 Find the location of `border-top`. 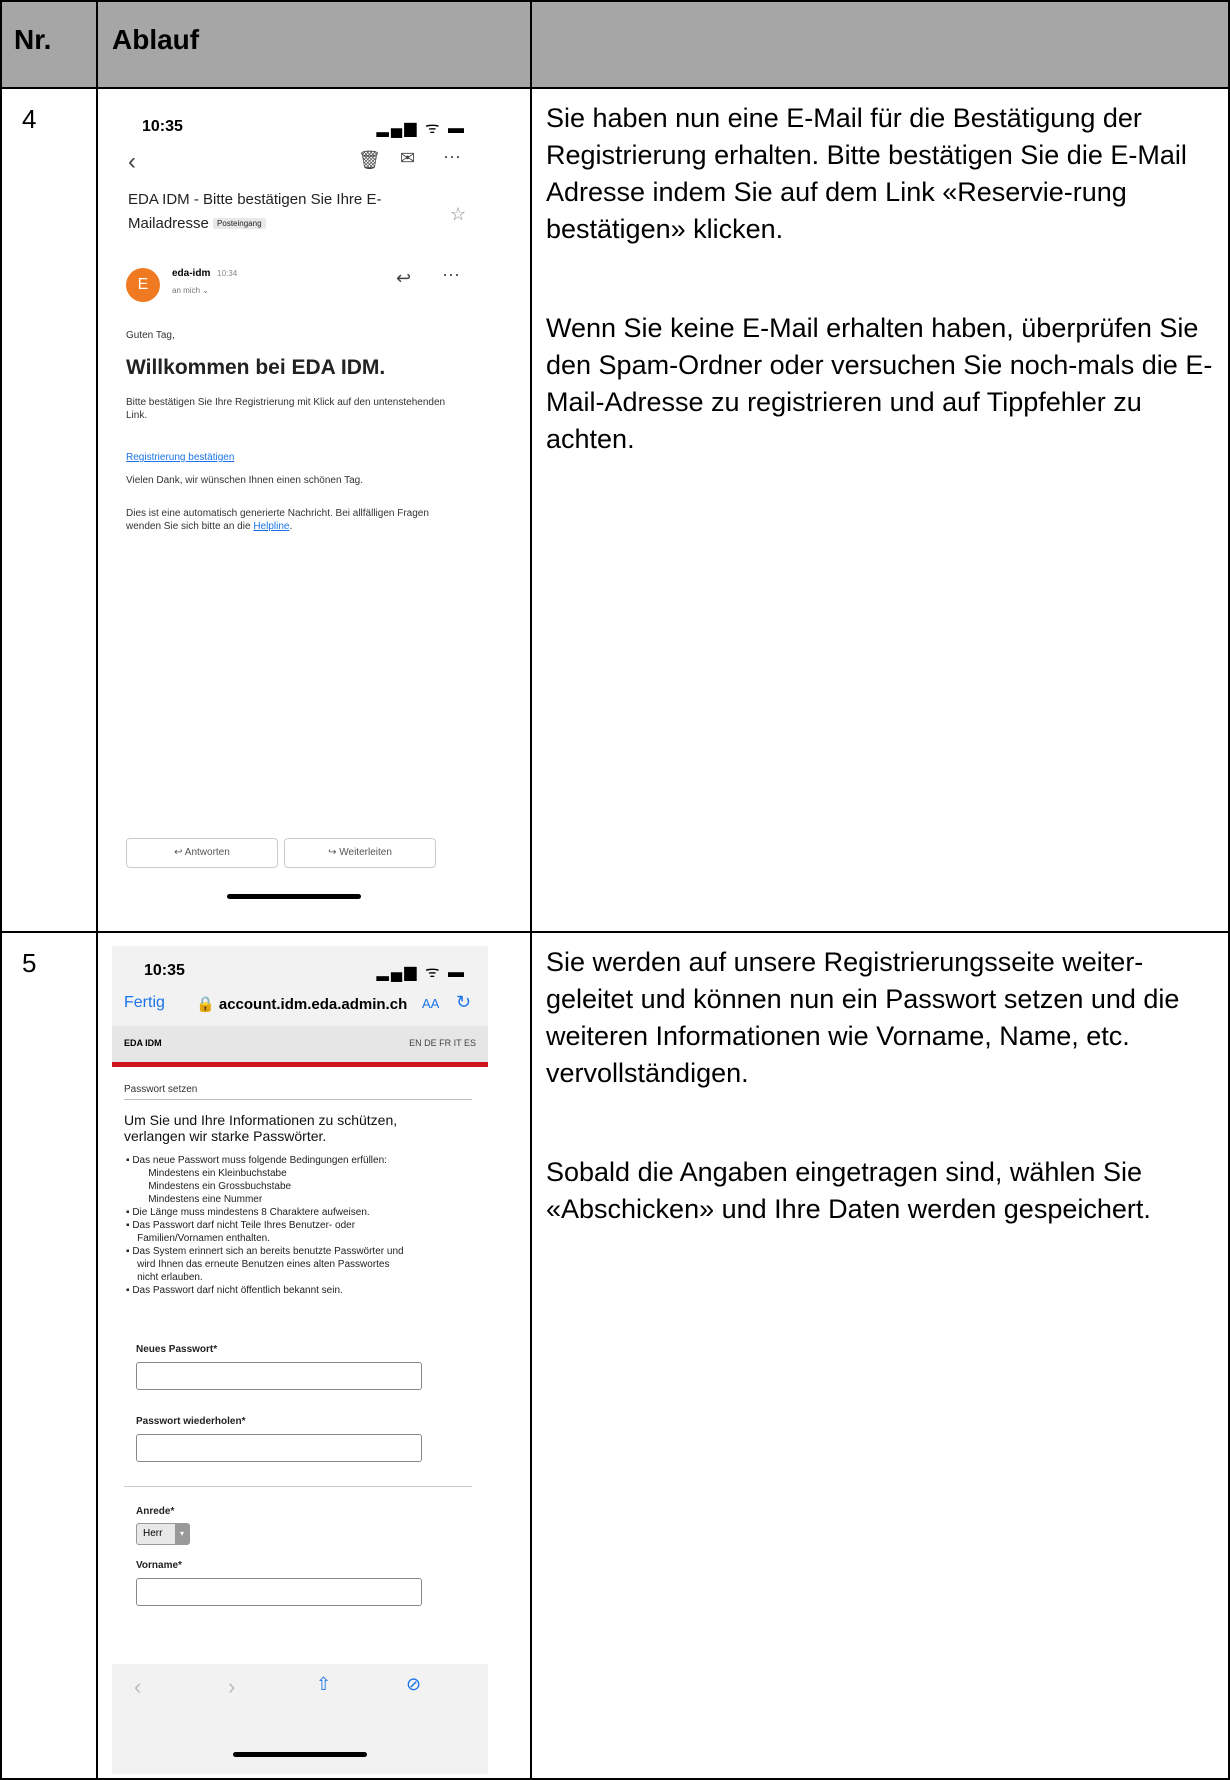

border-top is located at coordinates (615, 1).